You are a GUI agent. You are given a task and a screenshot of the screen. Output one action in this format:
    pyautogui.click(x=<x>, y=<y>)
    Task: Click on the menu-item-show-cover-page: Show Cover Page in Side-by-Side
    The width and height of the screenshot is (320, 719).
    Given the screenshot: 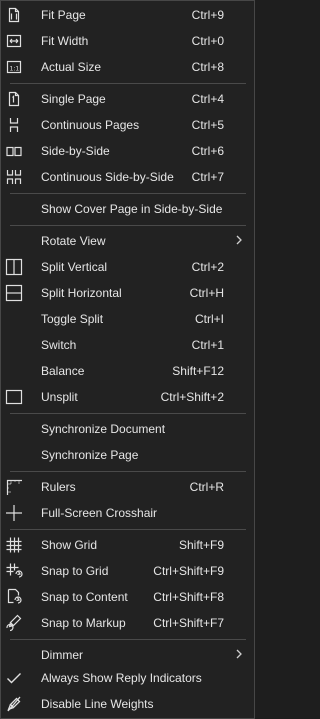 What is the action you would take?
    pyautogui.click(x=127, y=209)
    